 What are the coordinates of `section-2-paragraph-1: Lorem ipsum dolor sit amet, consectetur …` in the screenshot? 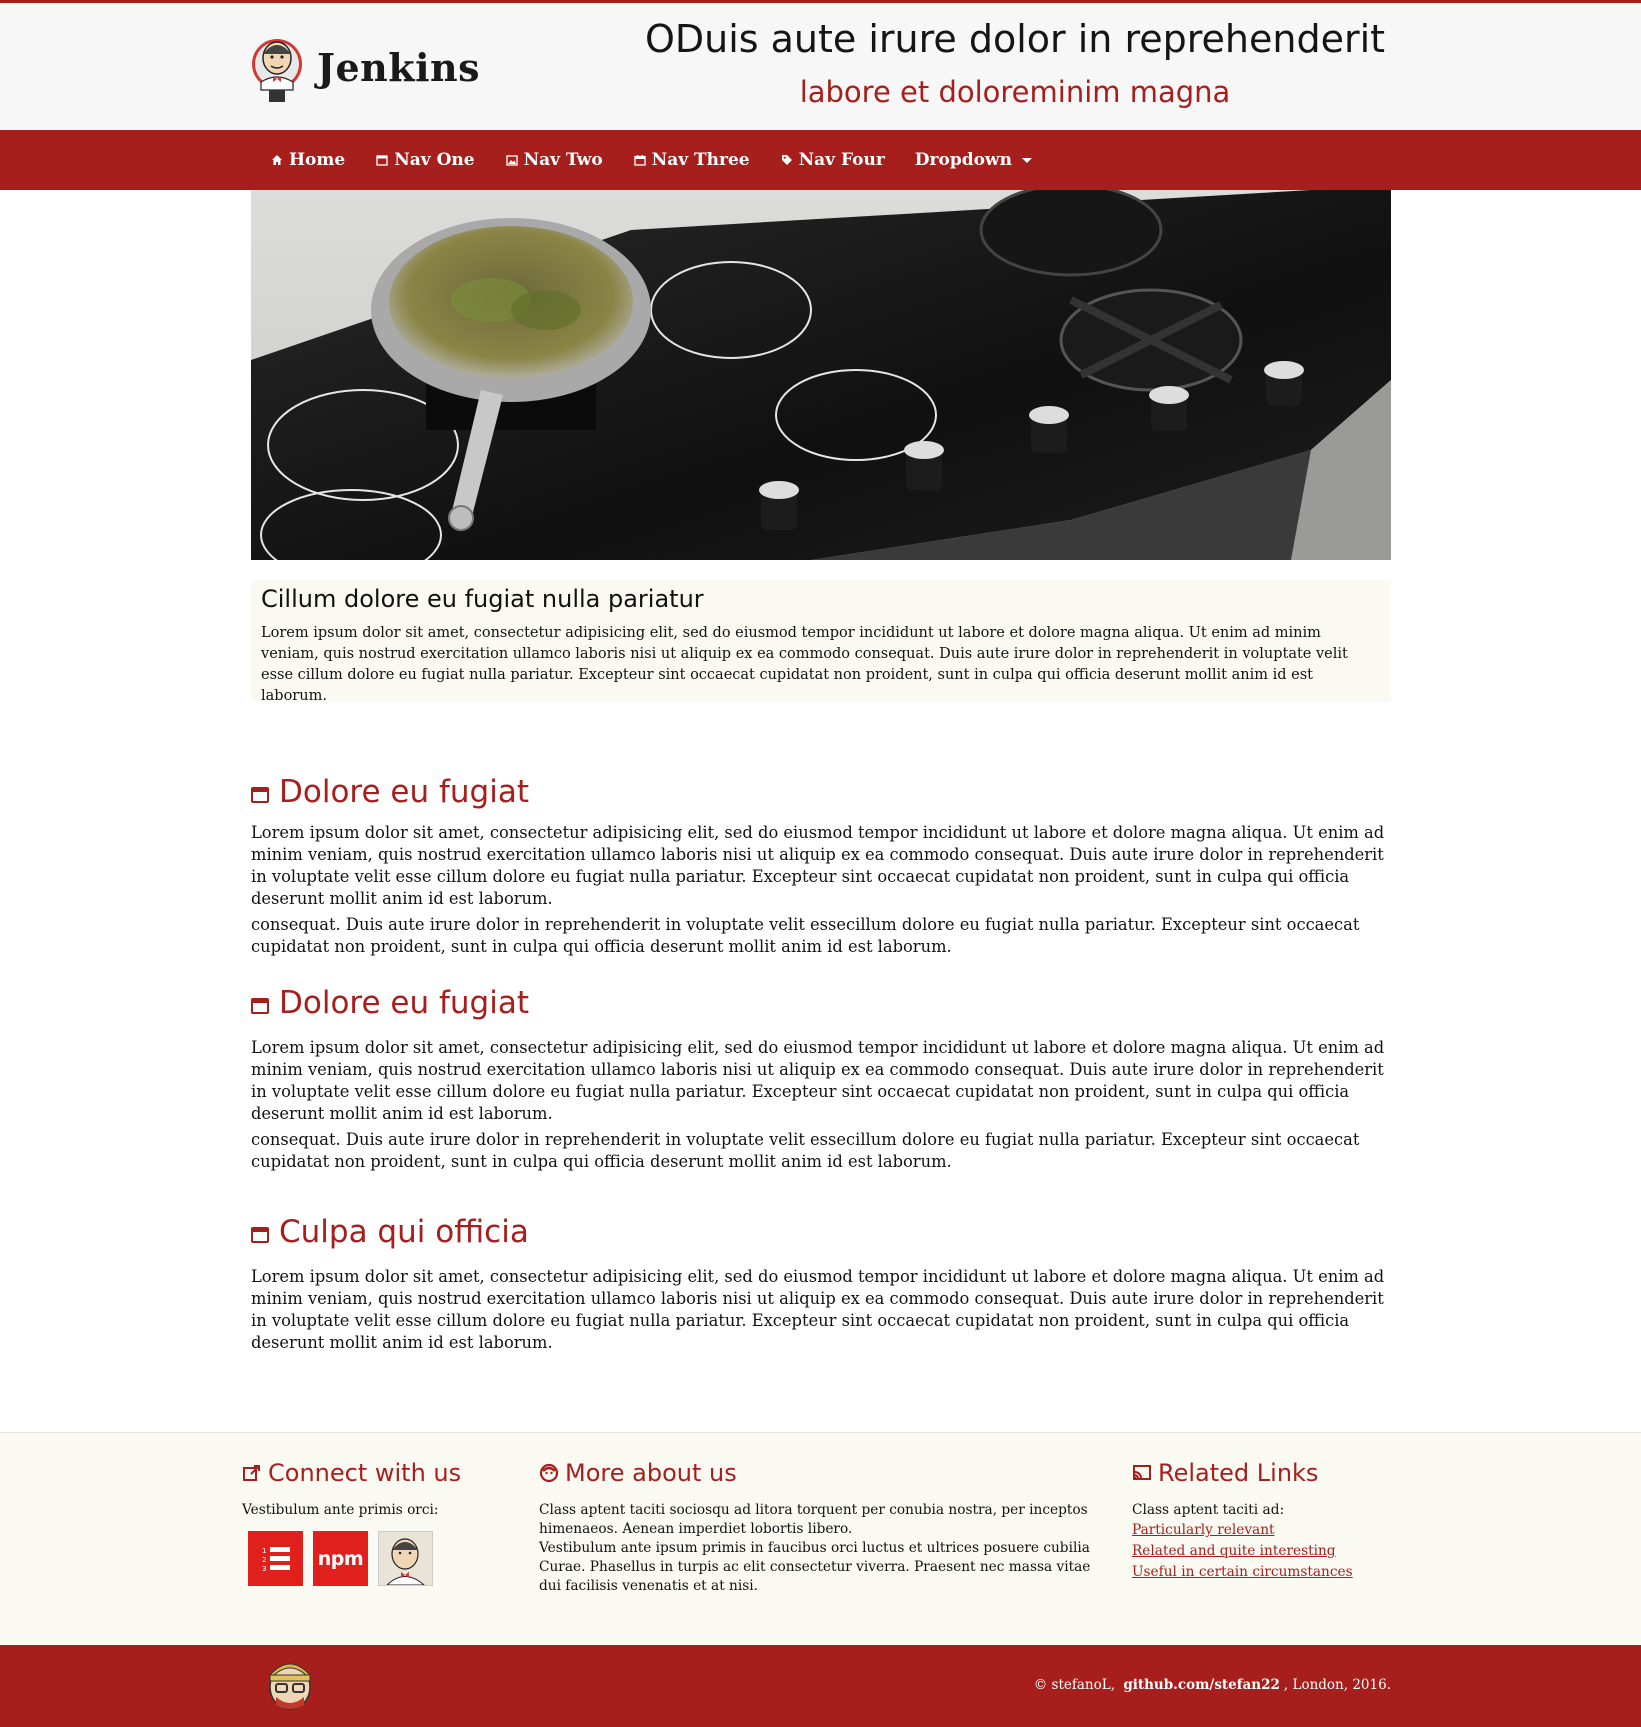 It's located at (818, 1080).